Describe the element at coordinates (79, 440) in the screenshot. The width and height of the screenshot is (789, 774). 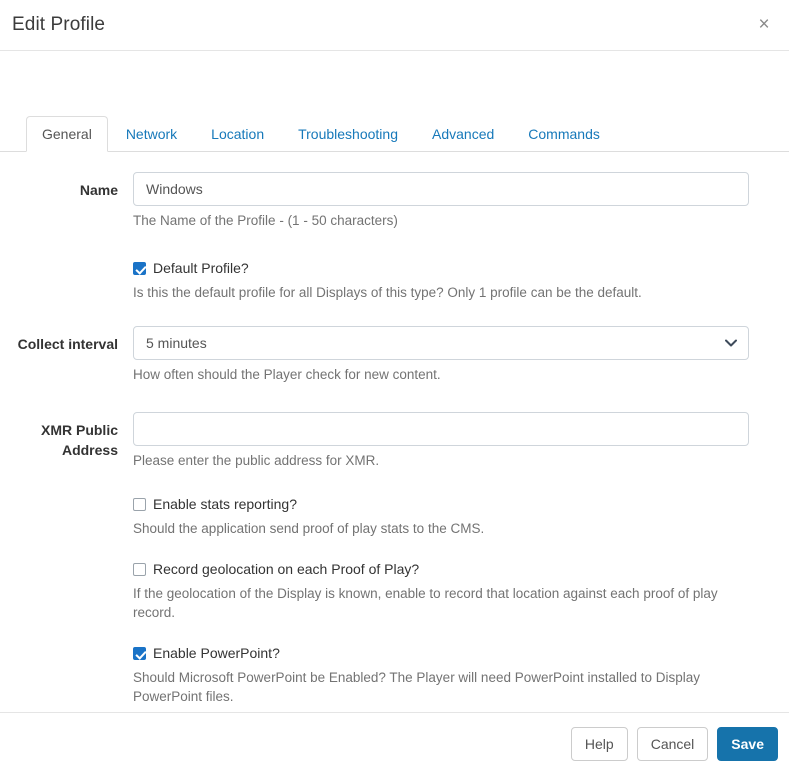
I see `field-xmr-public-address-label: XMR Public Address` at that location.